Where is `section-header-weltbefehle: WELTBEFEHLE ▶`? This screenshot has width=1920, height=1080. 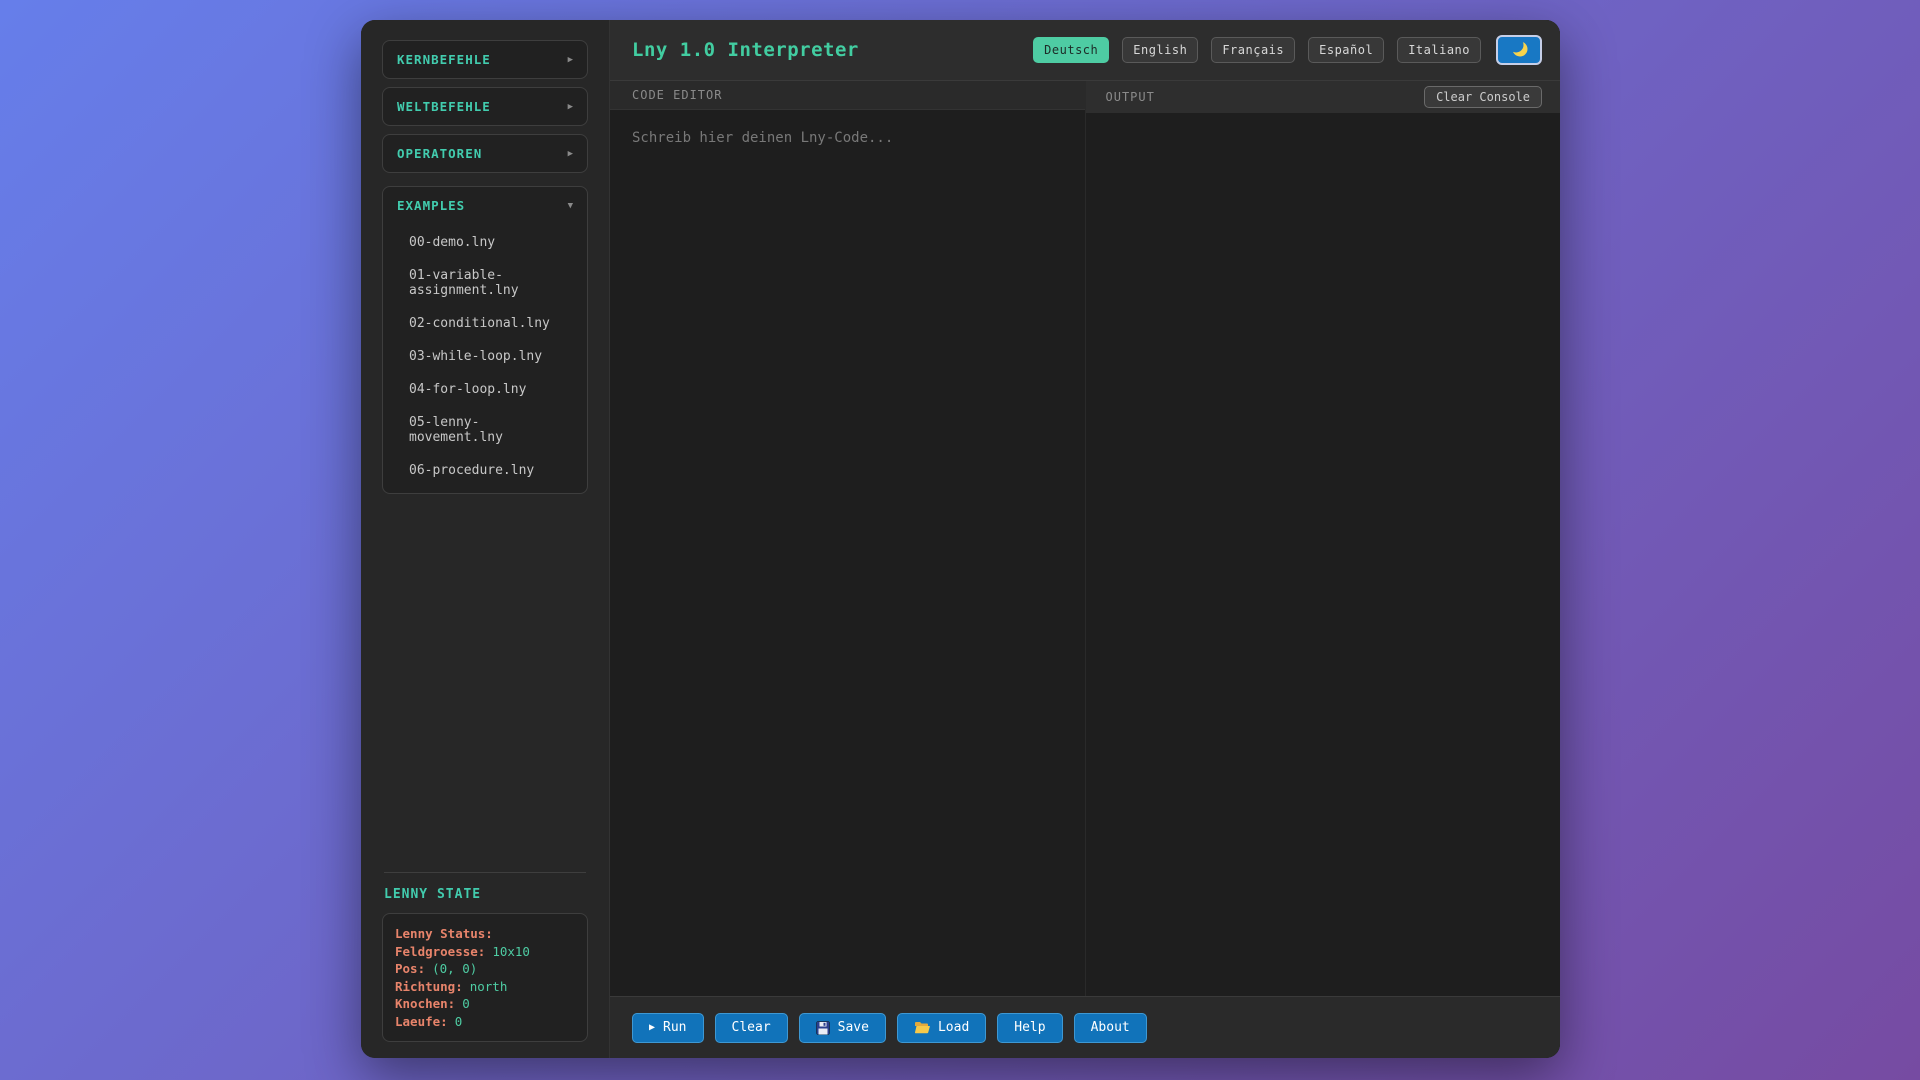
section-header-weltbefehle: WELTBEFEHLE ▶ is located at coordinates (485, 106).